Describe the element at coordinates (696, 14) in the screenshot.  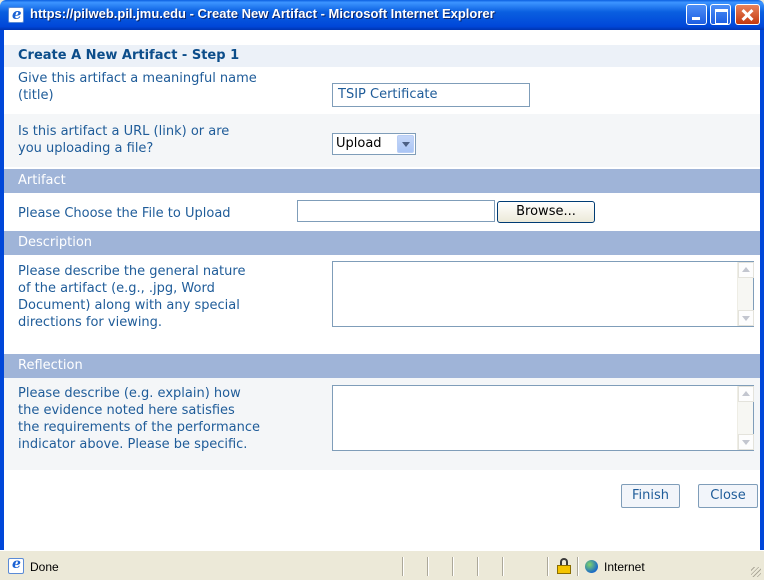
I see `minimize-button` at that location.